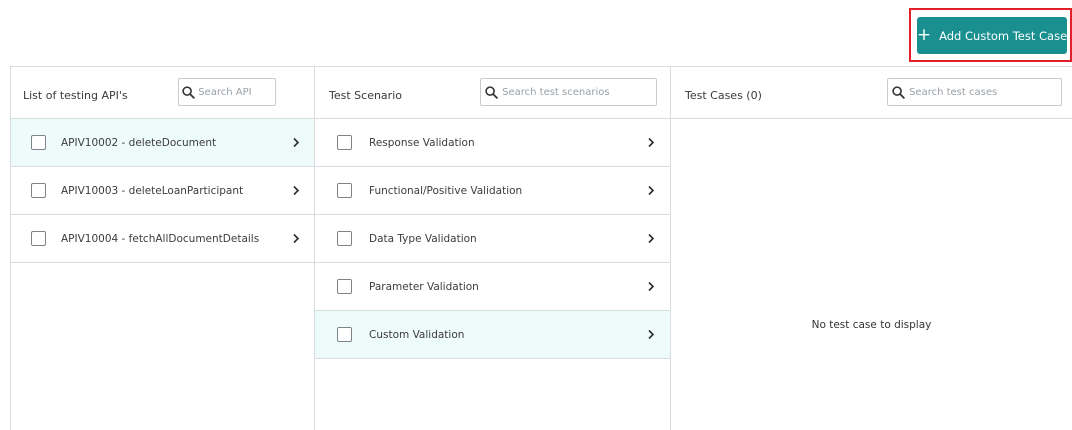 The image size is (1072, 430). What do you see at coordinates (162, 93) in the screenshot?
I see `api-panel-header: List of testing API's` at bounding box center [162, 93].